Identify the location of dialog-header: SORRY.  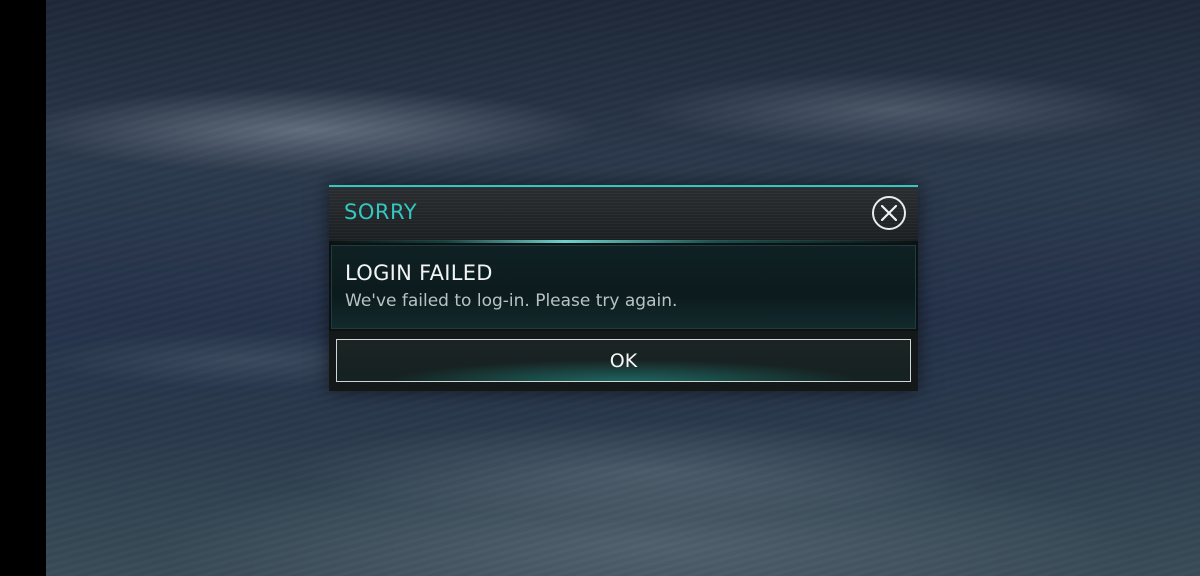
(623, 213).